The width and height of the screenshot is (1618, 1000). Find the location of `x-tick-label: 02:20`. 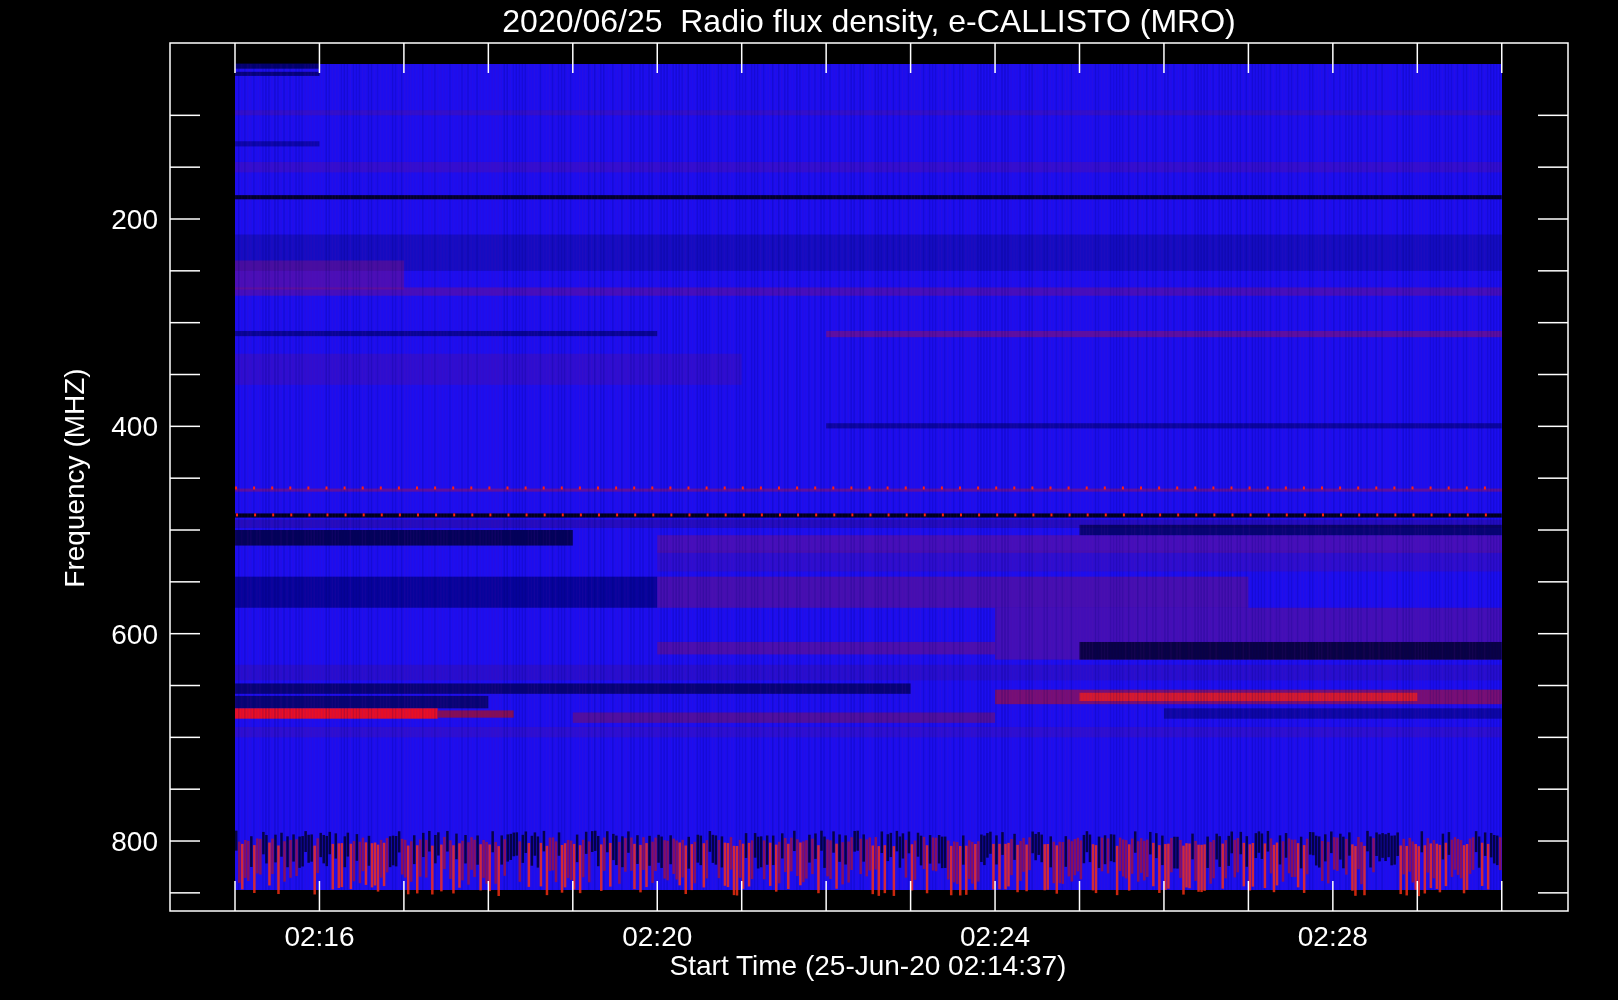

x-tick-label: 02:20 is located at coordinates (657, 936).